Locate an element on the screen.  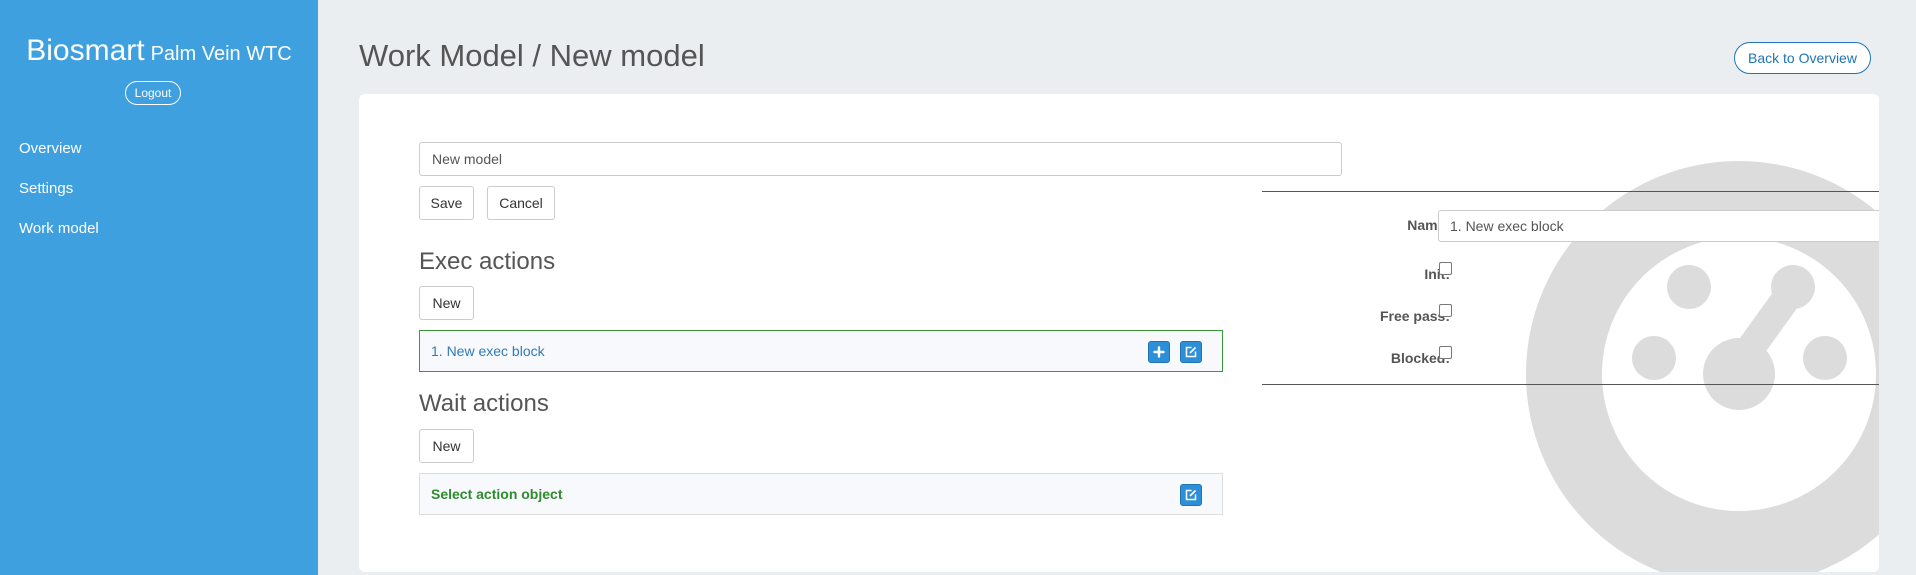
name-label: Name: is located at coordinates (1428, 225).